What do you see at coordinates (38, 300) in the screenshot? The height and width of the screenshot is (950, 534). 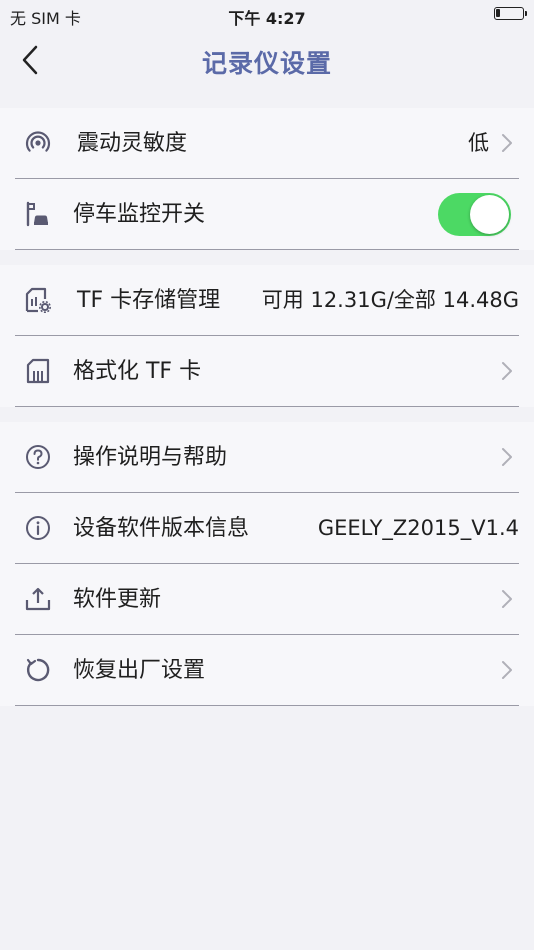 I see `sd-card-settings-icon` at bounding box center [38, 300].